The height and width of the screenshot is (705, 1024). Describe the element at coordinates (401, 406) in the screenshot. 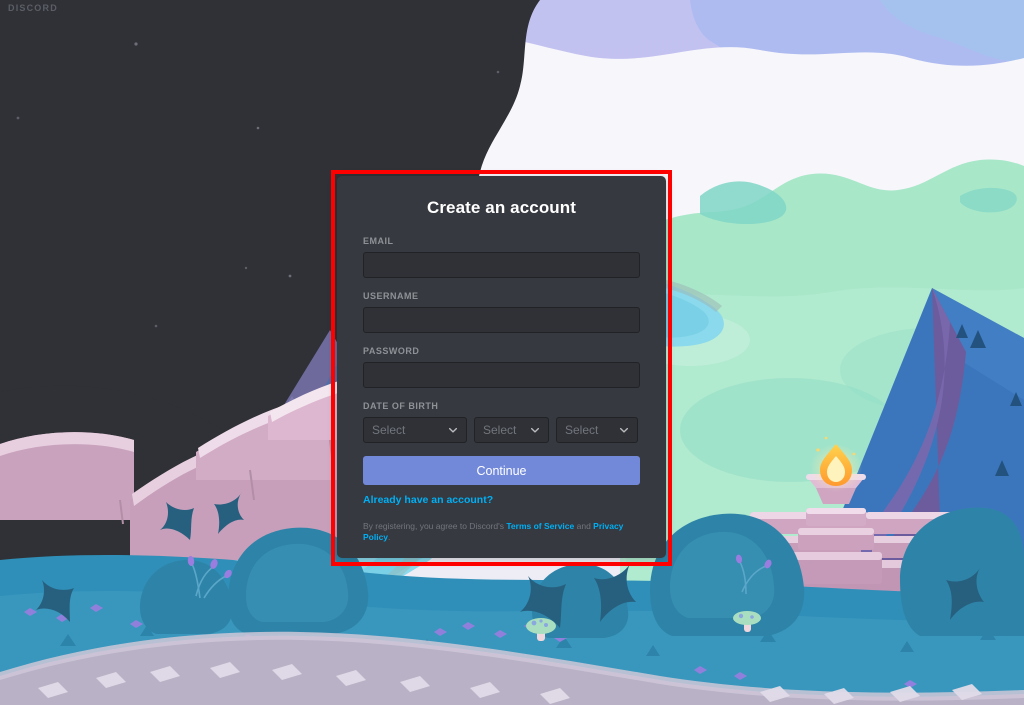

I see `date-of-birth-label: DATE OF BIRTH` at that location.